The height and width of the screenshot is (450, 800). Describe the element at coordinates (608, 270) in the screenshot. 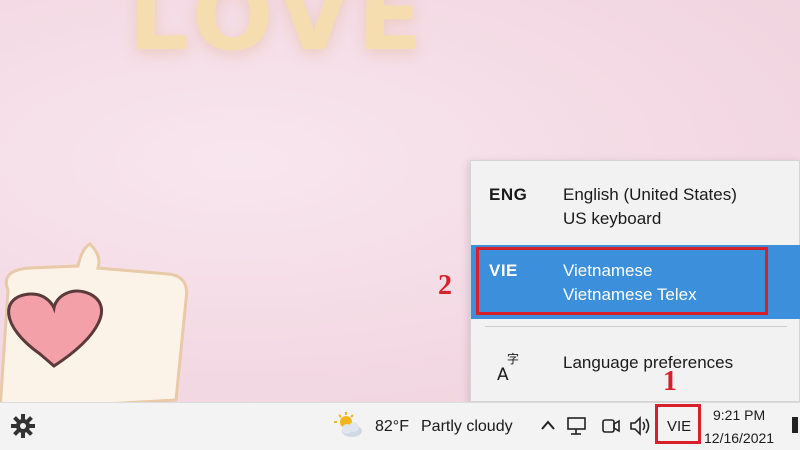

I see `language-name: Vietnamese` at that location.